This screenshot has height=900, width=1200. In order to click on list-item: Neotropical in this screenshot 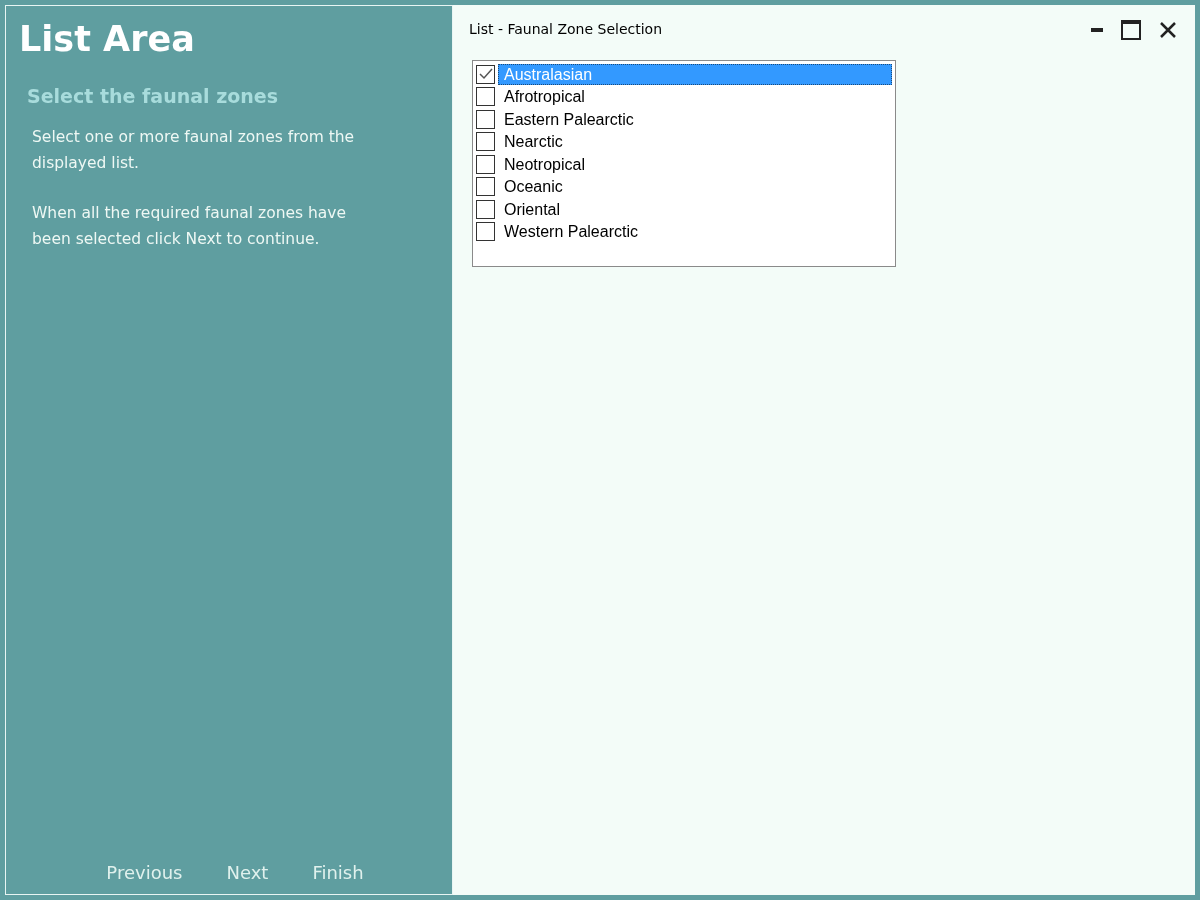, I will do `click(695, 164)`.